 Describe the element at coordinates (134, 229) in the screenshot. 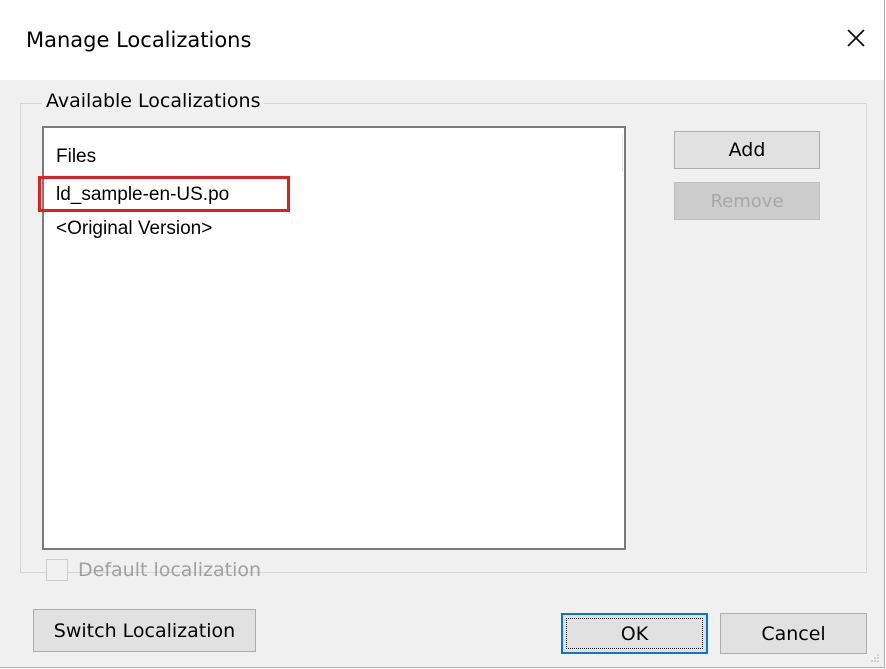

I see `list-item-original-version: <Original Version>` at that location.